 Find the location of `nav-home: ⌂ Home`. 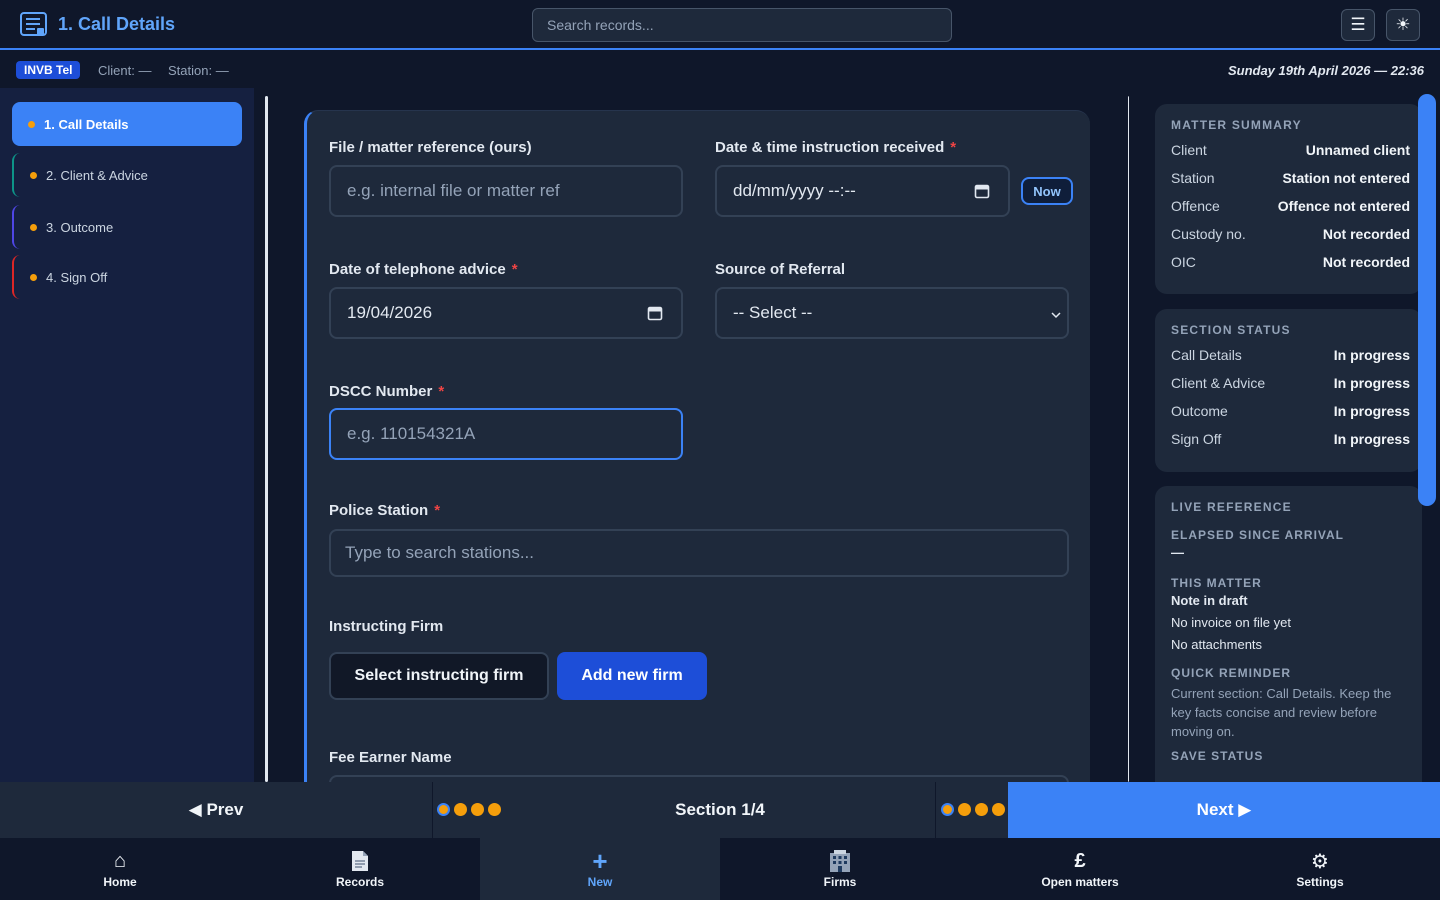

nav-home: ⌂ Home is located at coordinates (120, 869).